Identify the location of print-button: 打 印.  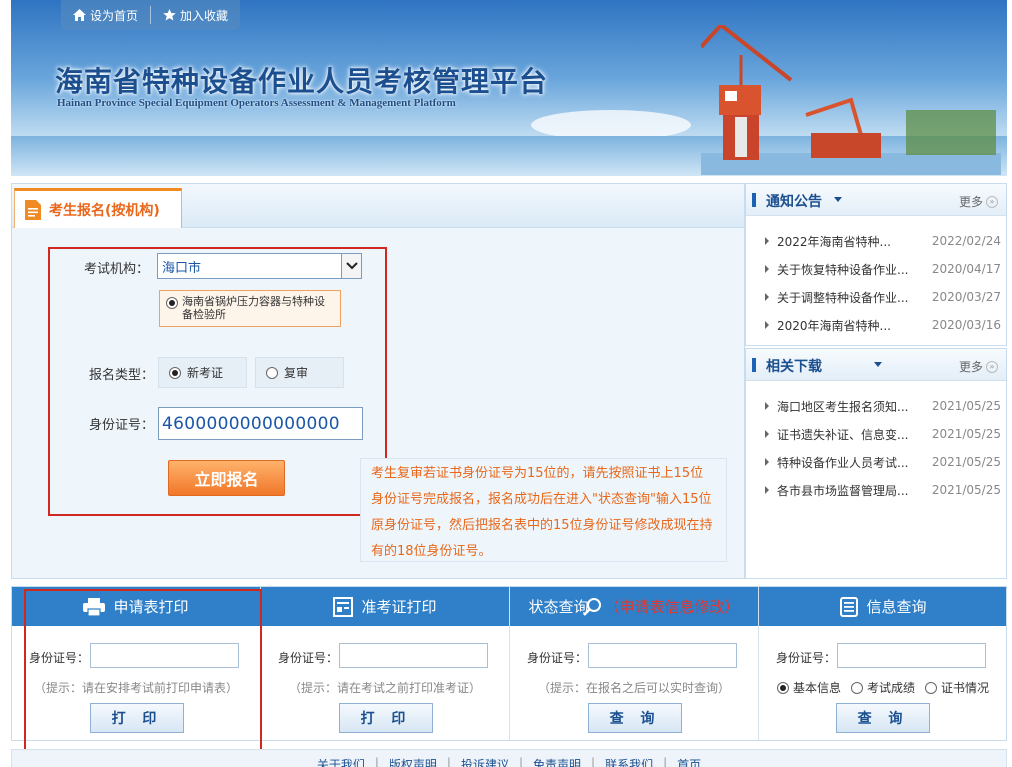
(386, 718).